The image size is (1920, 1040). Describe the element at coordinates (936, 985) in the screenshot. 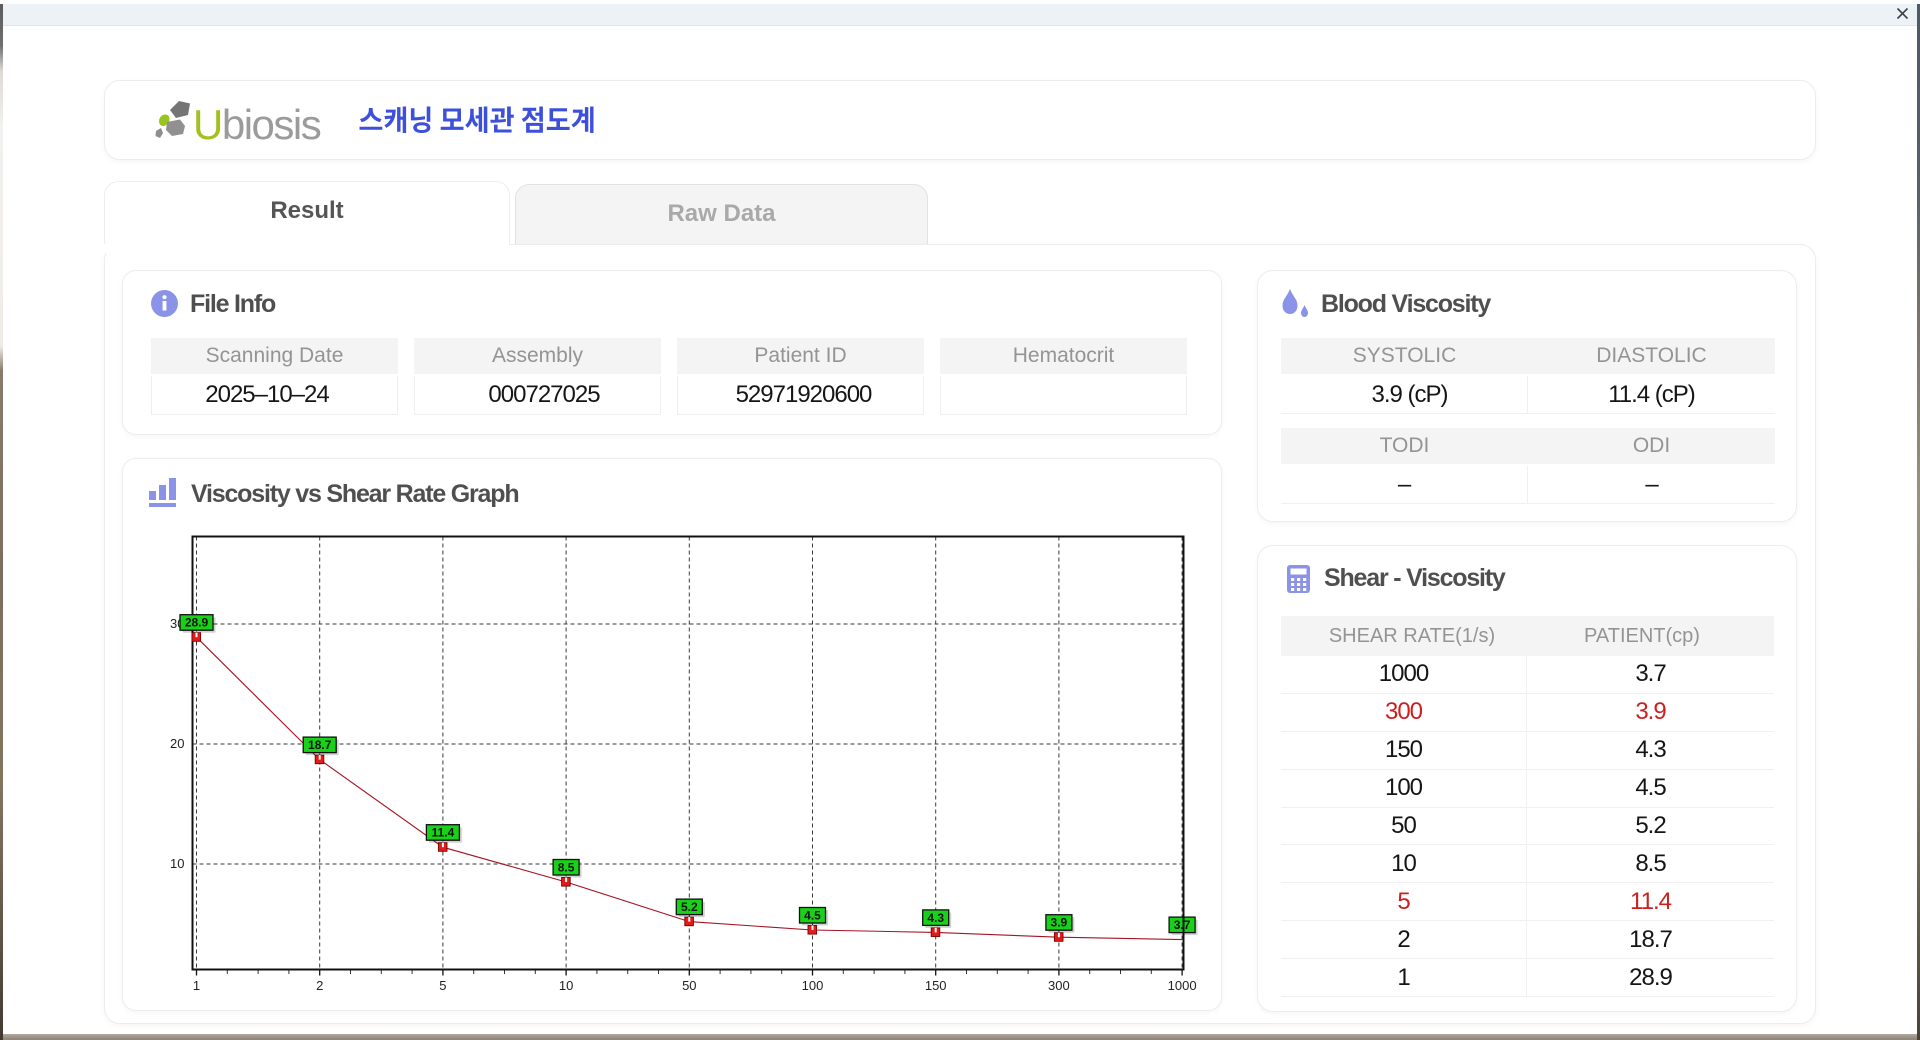

I see `svg-text: 150` at that location.